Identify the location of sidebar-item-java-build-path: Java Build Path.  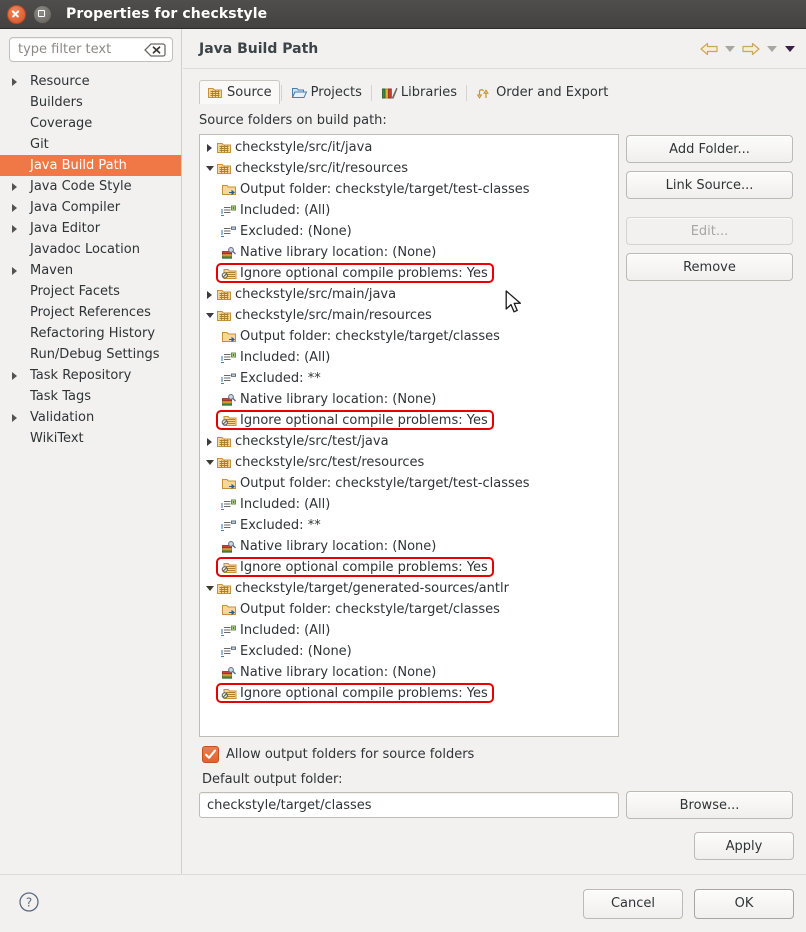
(90, 165).